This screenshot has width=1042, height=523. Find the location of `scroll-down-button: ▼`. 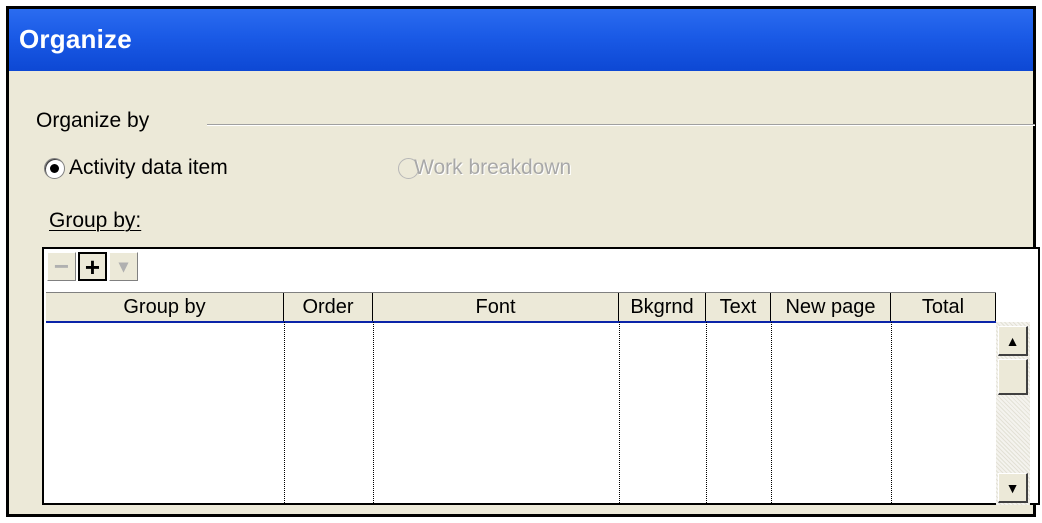

scroll-down-button: ▼ is located at coordinates (1013, 488).